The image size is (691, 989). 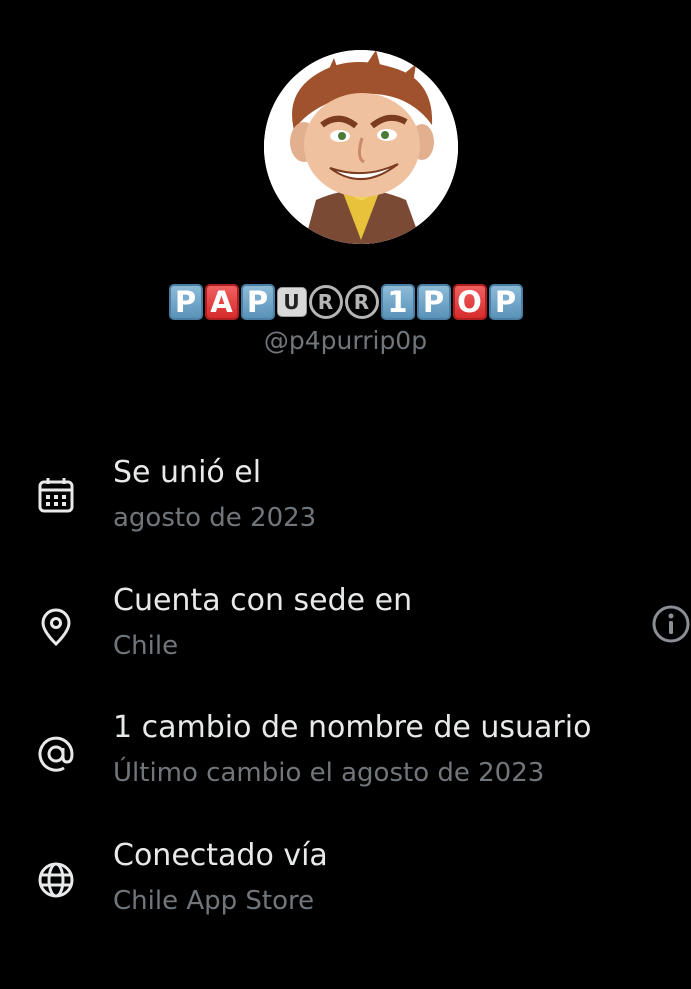 I want to click on name-tile: U, so click(x=291, y=302).